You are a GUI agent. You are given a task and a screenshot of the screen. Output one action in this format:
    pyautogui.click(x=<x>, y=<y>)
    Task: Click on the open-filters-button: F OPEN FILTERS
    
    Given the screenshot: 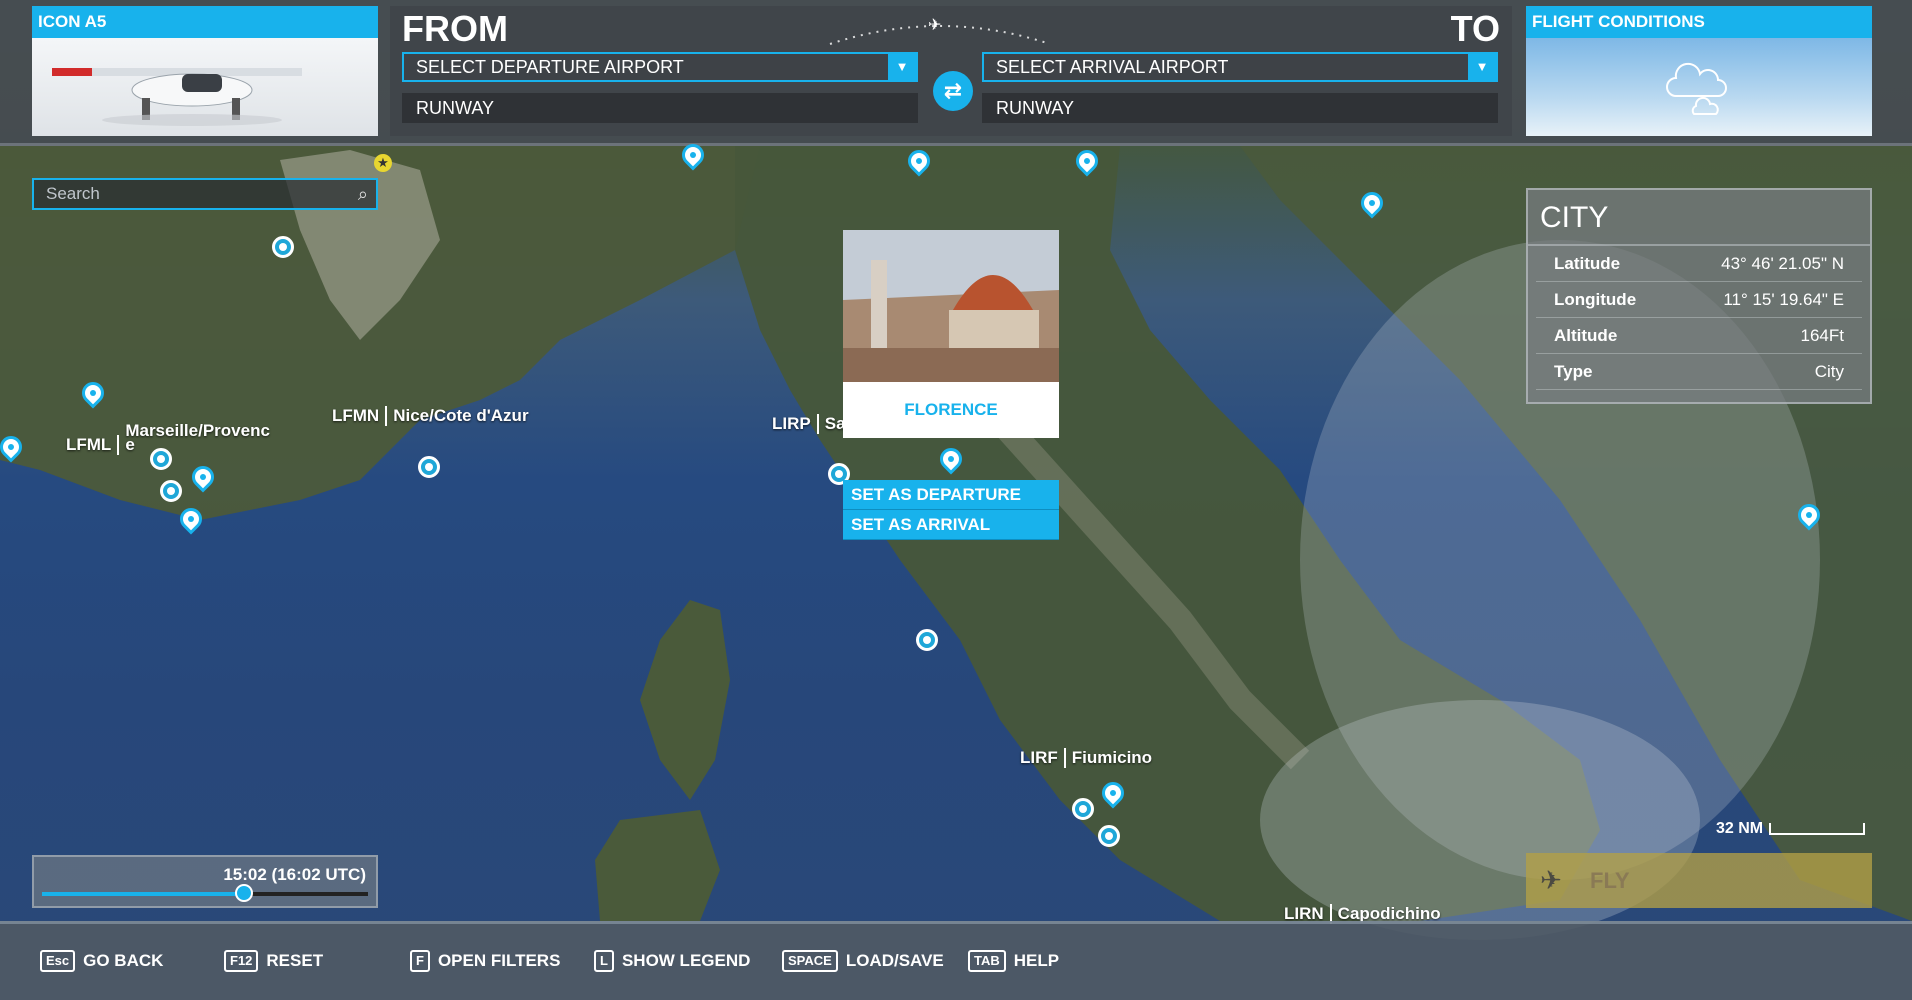 What is the action you would take?
    pyautogui.click(x=485, y=961)
    